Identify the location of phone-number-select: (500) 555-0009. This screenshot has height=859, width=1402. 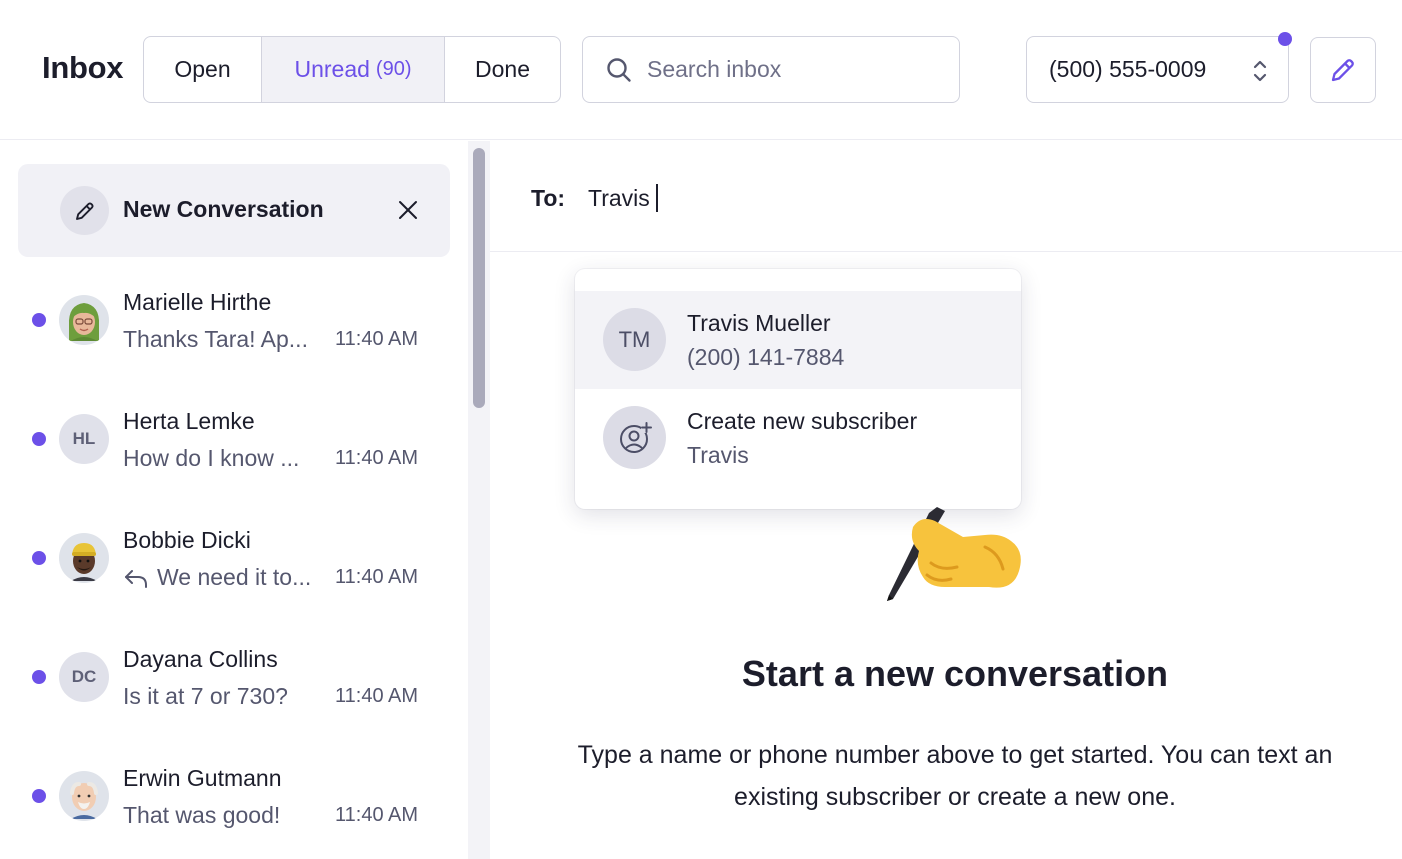
(1157, 69).